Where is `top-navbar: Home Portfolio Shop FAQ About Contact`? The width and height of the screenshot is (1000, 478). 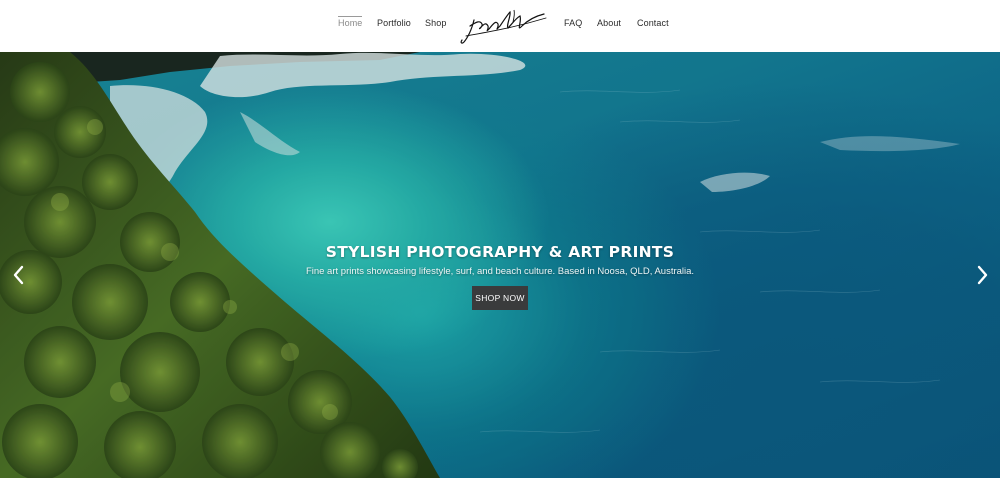
top-navbar: Home Portfolio Shop FAQ About Contact is located at coordinates (500, 26).